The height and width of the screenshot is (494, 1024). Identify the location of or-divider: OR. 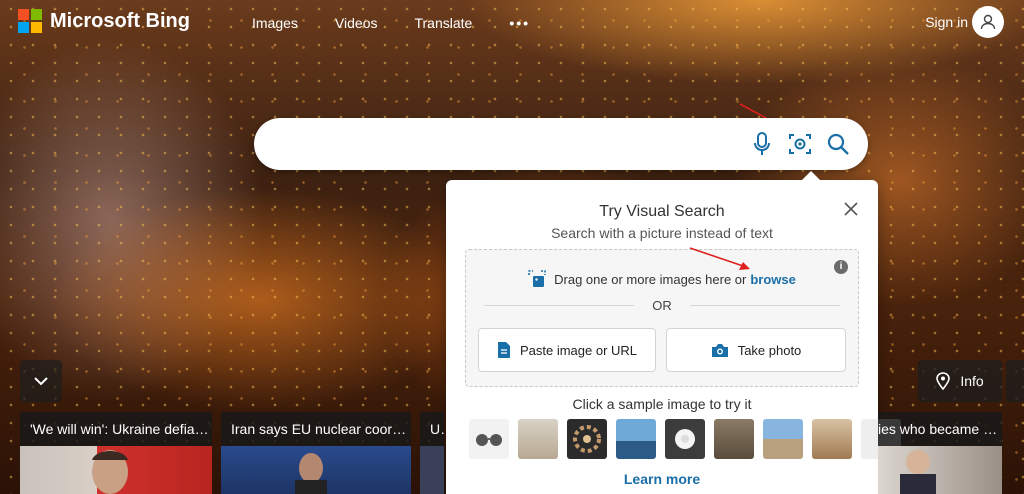
(662, 305).